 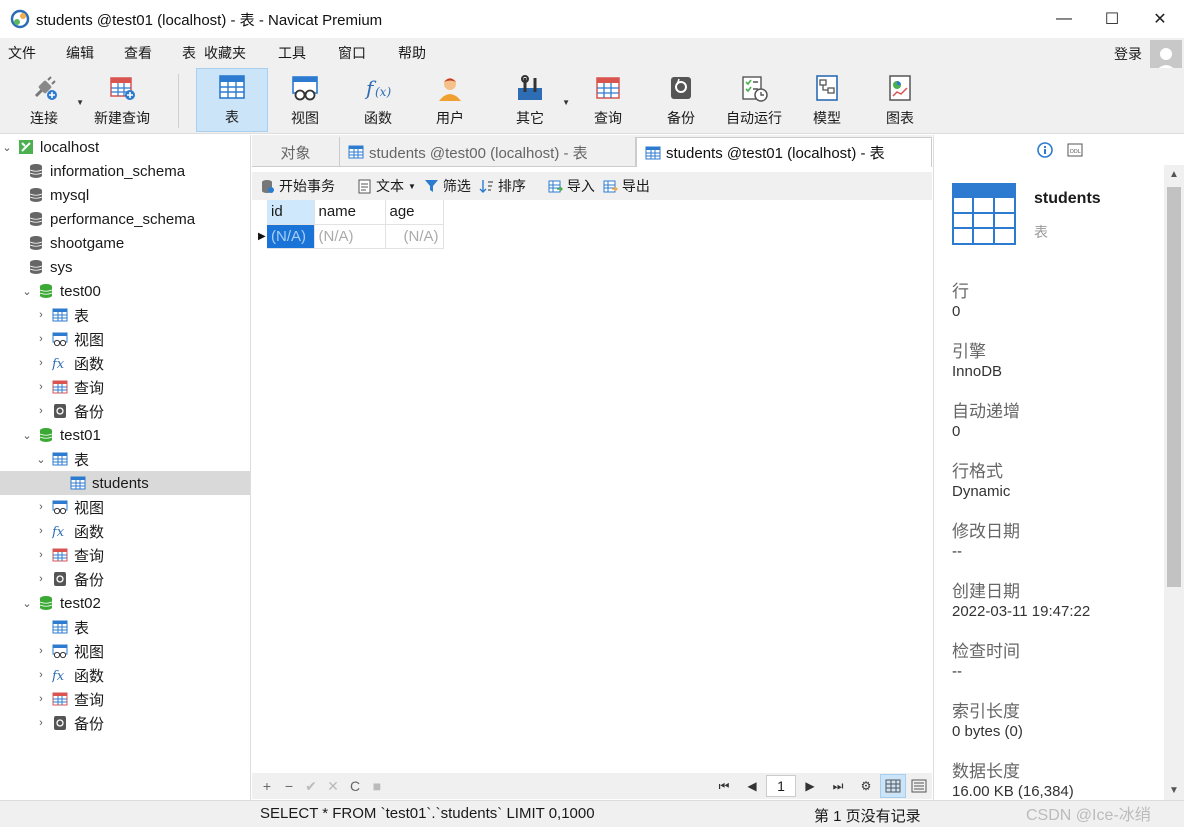 What do you see at coordinates (291, 212) in the screenshot?
I see `column-header-id: id` at bounding box center [291, 212].